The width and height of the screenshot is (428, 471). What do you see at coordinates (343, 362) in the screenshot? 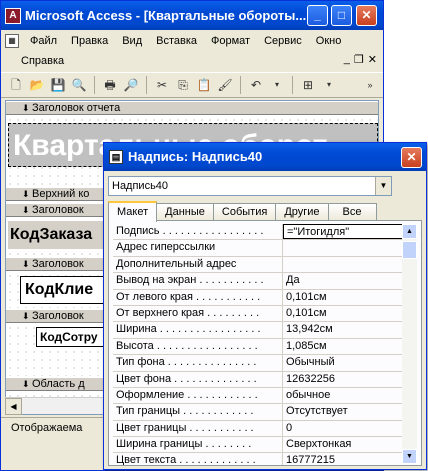
I see `property-value: Обычный` at bounding box center [343, 362].